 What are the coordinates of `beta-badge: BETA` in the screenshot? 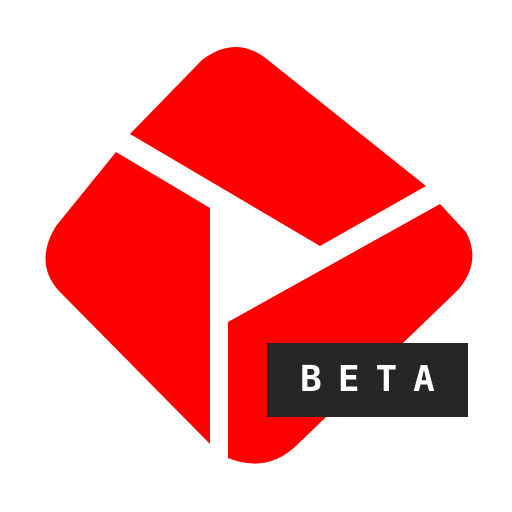 It's located at (367, 380).